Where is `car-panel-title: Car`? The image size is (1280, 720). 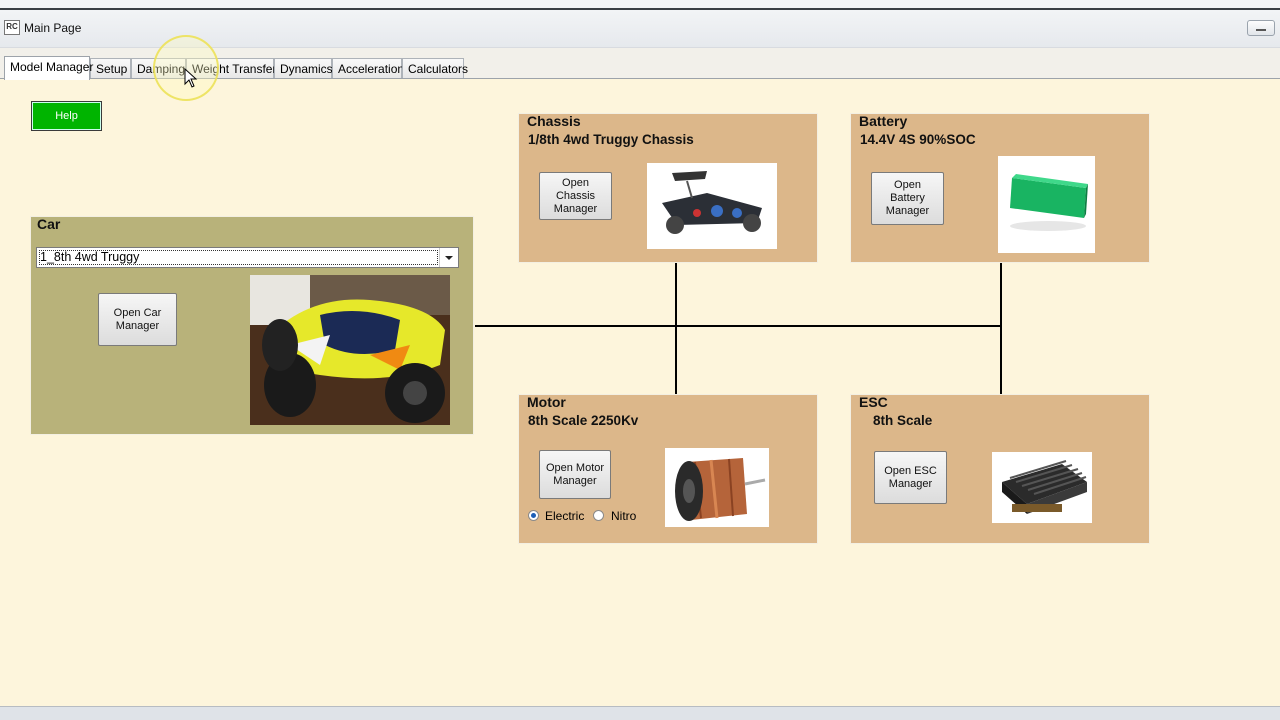
car-panel-title: Car is located at coordinates (49, 224).